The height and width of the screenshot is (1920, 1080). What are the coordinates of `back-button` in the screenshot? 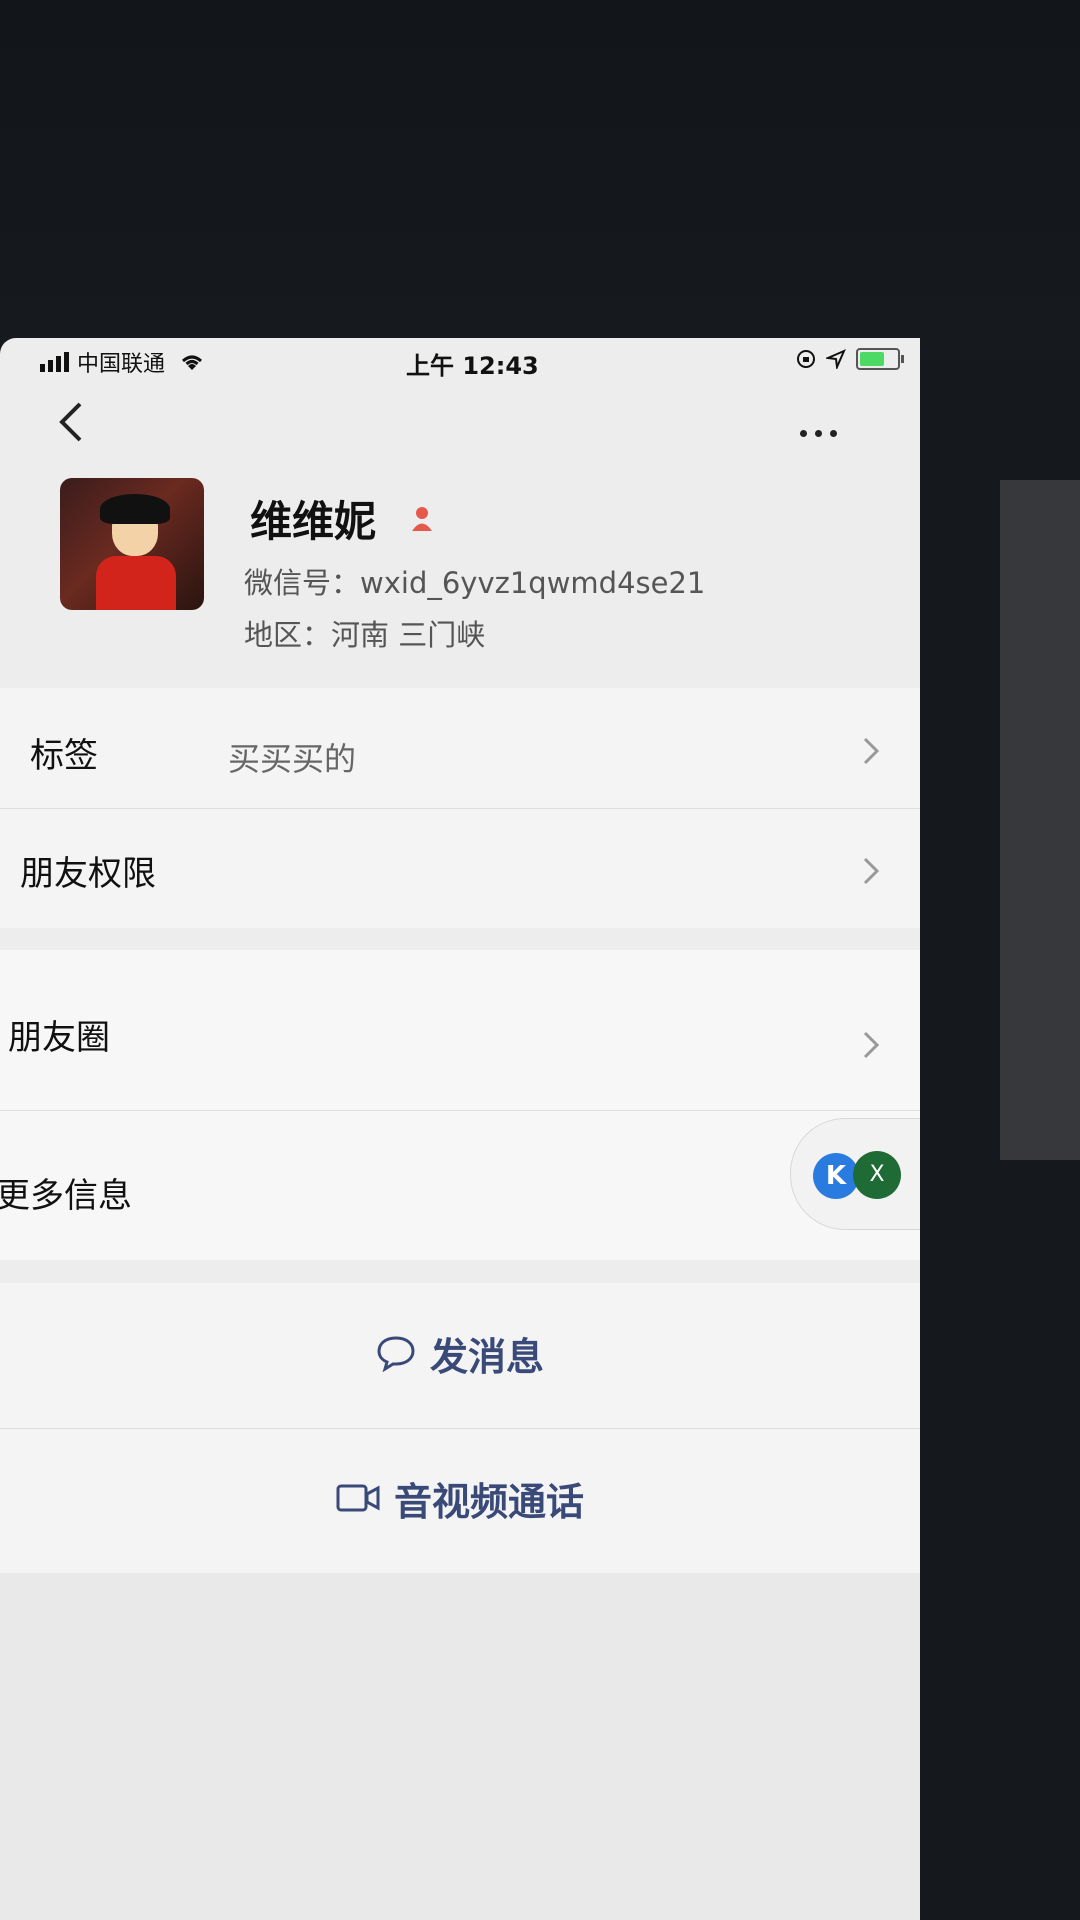 It's located at (76, 428).